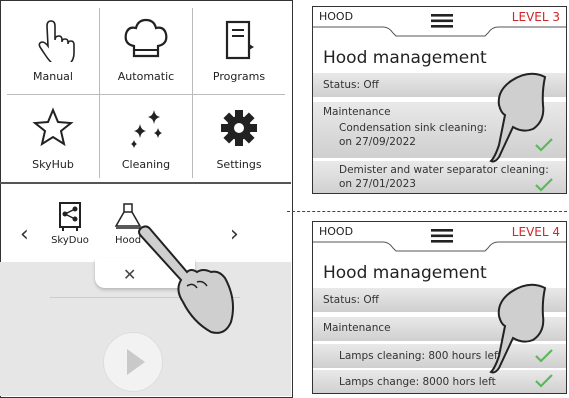  I want to click on chef-hat-icon, so click(146, 40).